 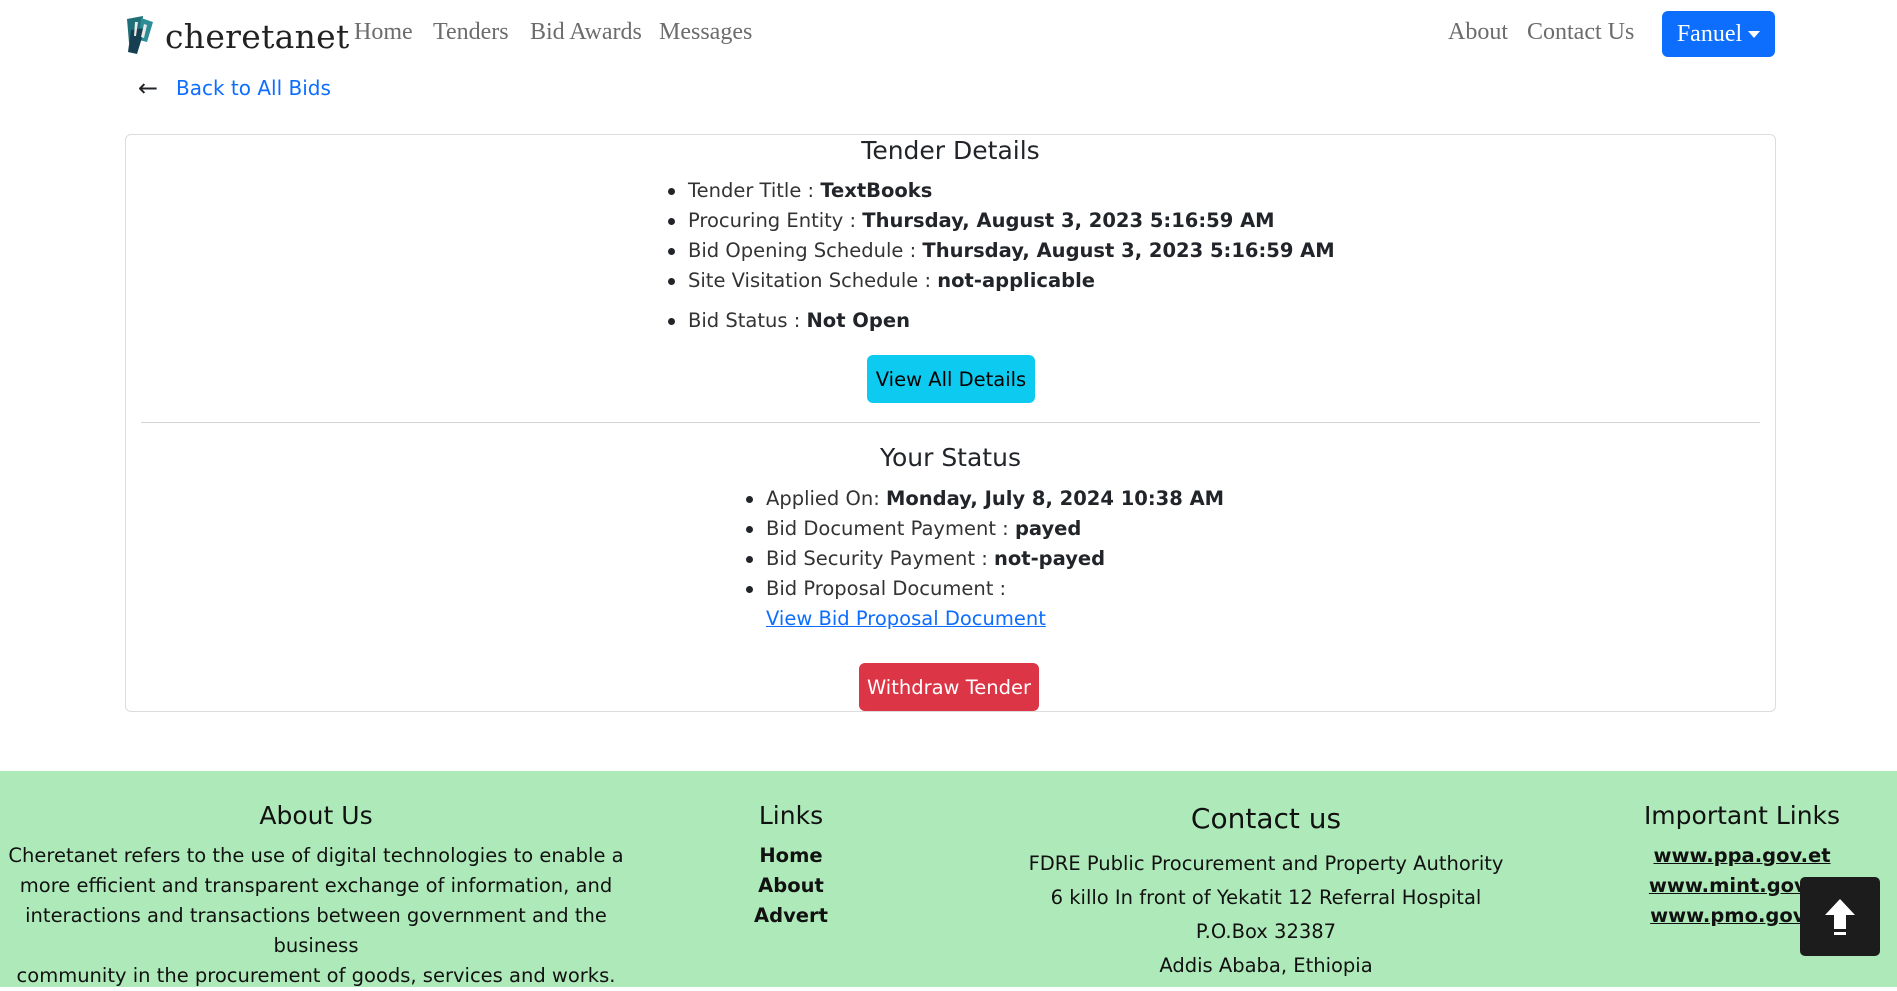 I want to click on footer-link-home: Home, so click(x=791, y=856).